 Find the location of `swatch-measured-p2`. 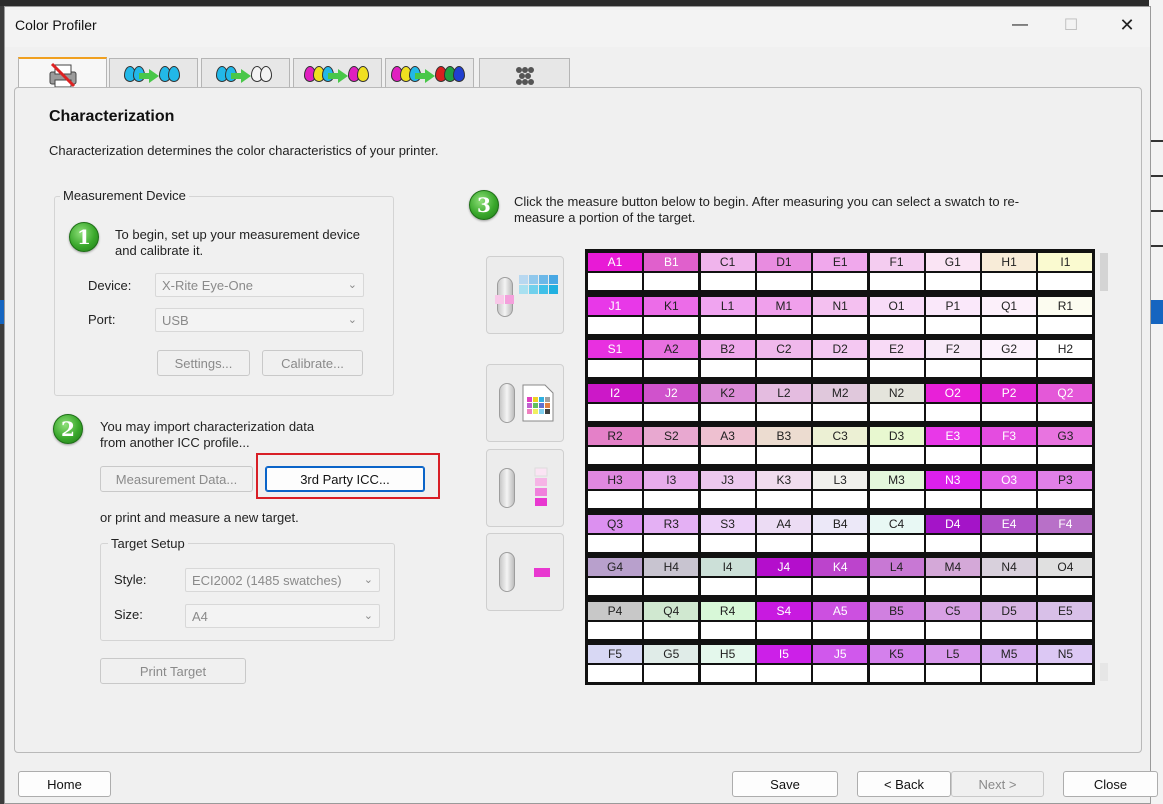

swatch-measured-p2 is located at coordinates (1009, 412).